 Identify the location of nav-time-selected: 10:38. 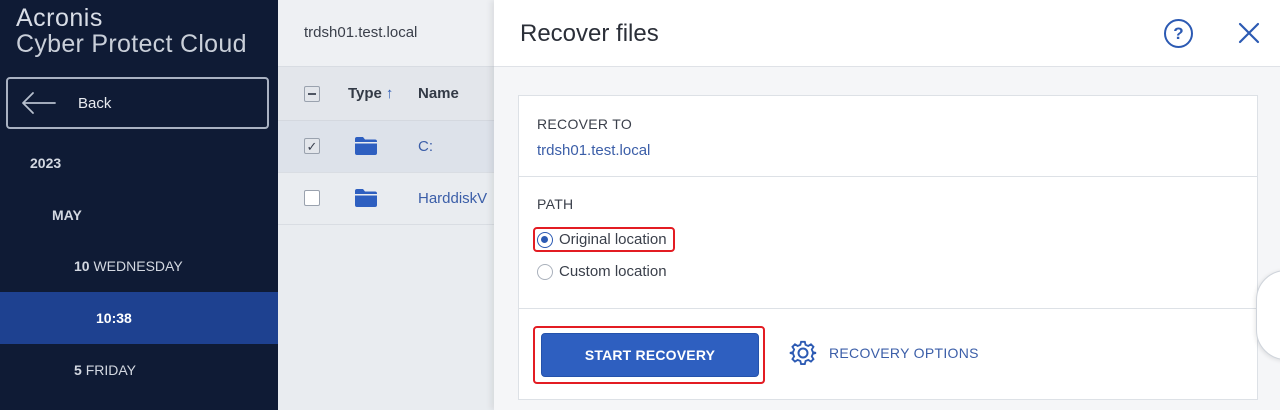
(139, 318).